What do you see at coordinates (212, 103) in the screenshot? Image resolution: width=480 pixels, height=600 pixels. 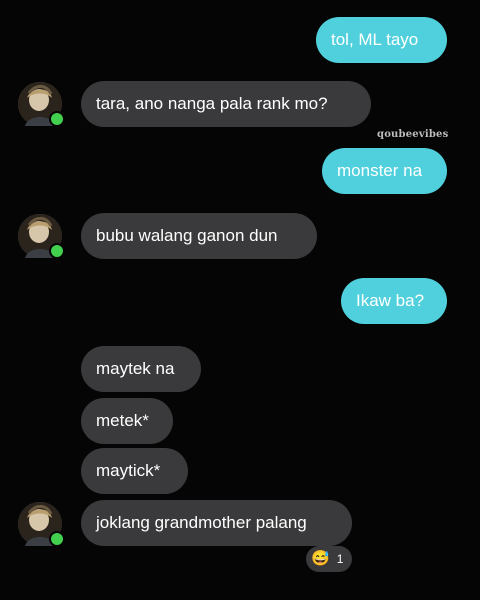 I see `message-text: tara, ano nanga pala rank mo?` at bounding box center [212, 103].